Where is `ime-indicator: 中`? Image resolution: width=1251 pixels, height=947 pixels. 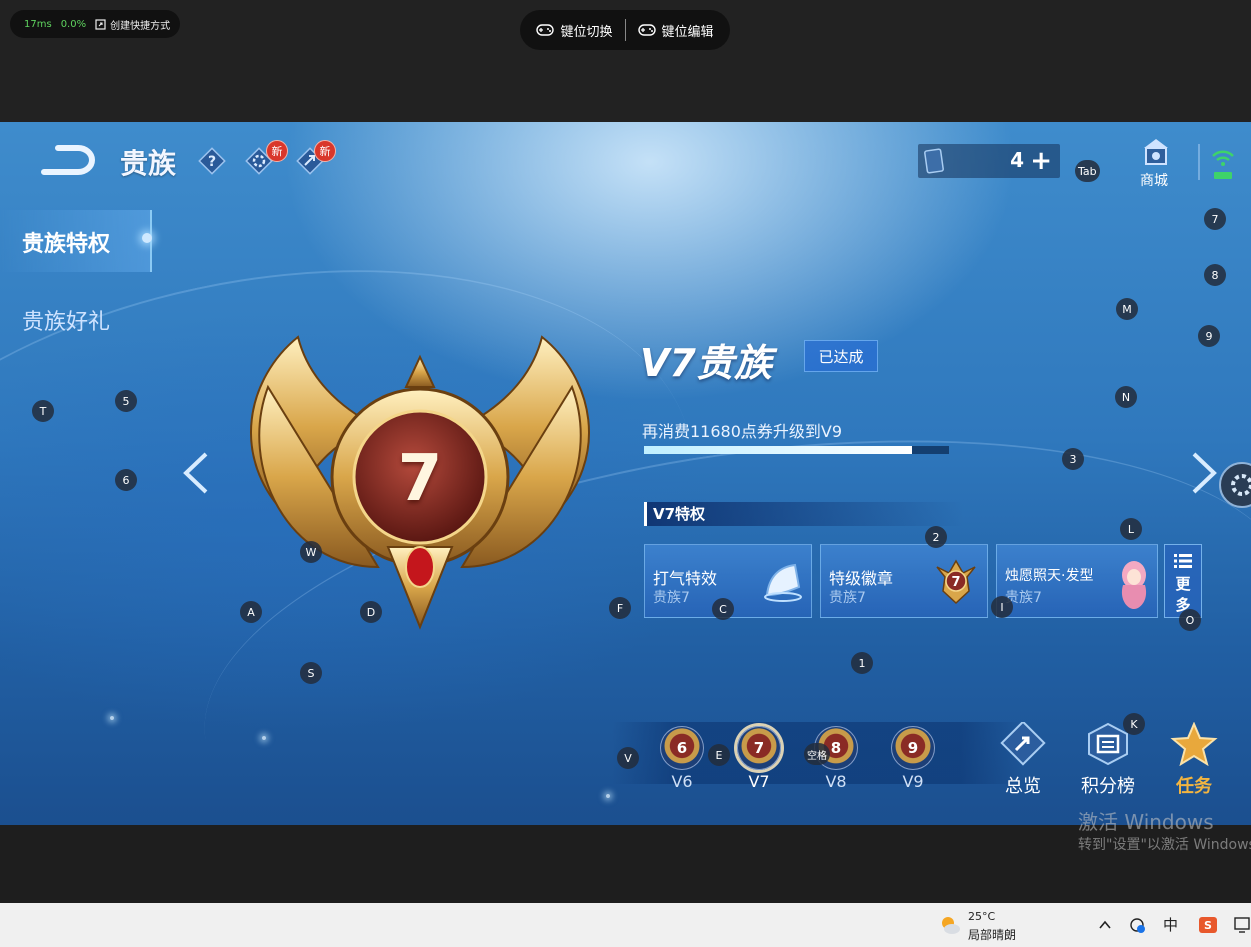
ime-indicator: 中 is located at coordinates (1170, 924).